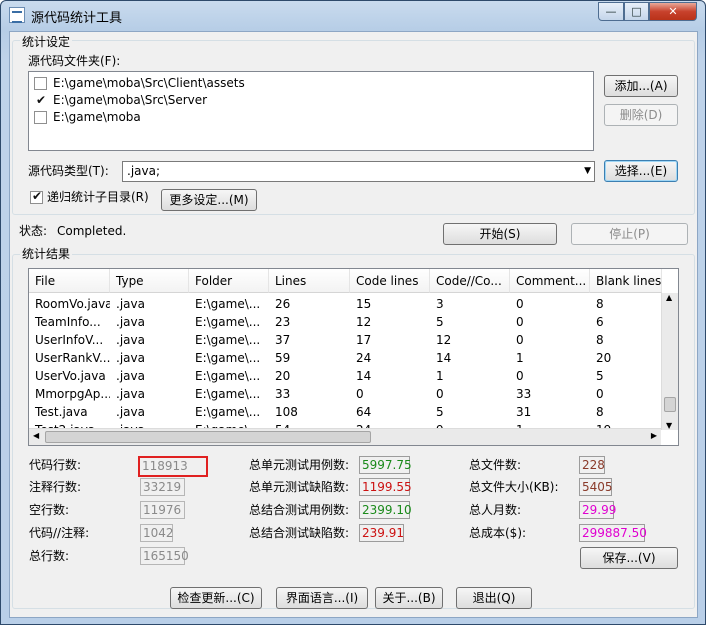 The image size is (706, 625). I want to click on table-row: MmorpgAp... .java E:\game\... 33 0 0 33 0, so click(345, 394).